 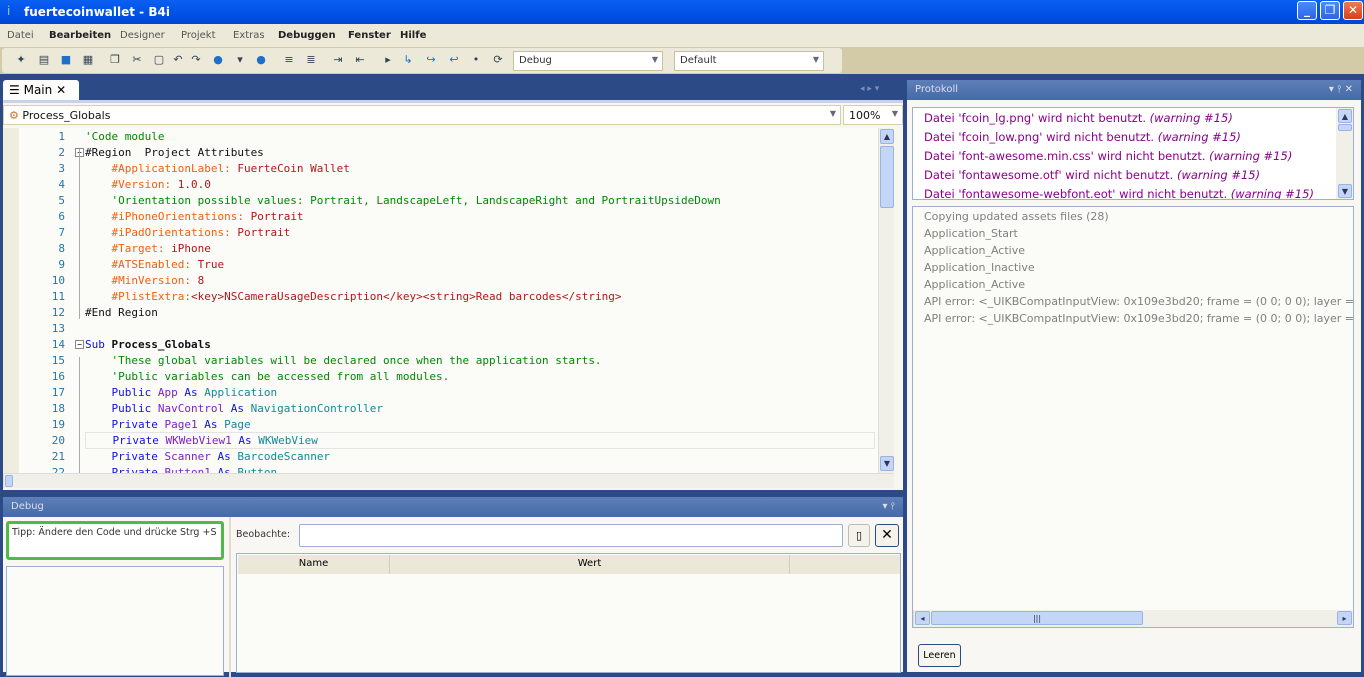 I want to click on vertical-scrollbar: ▲ ▼, so click(x=886, y=300).